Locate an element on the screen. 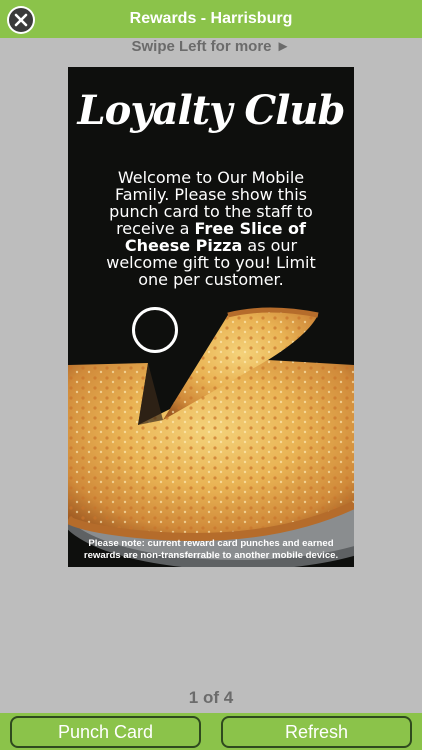 This screenshot has width=422, height=750. close-button is located at coordinates (21, 20).